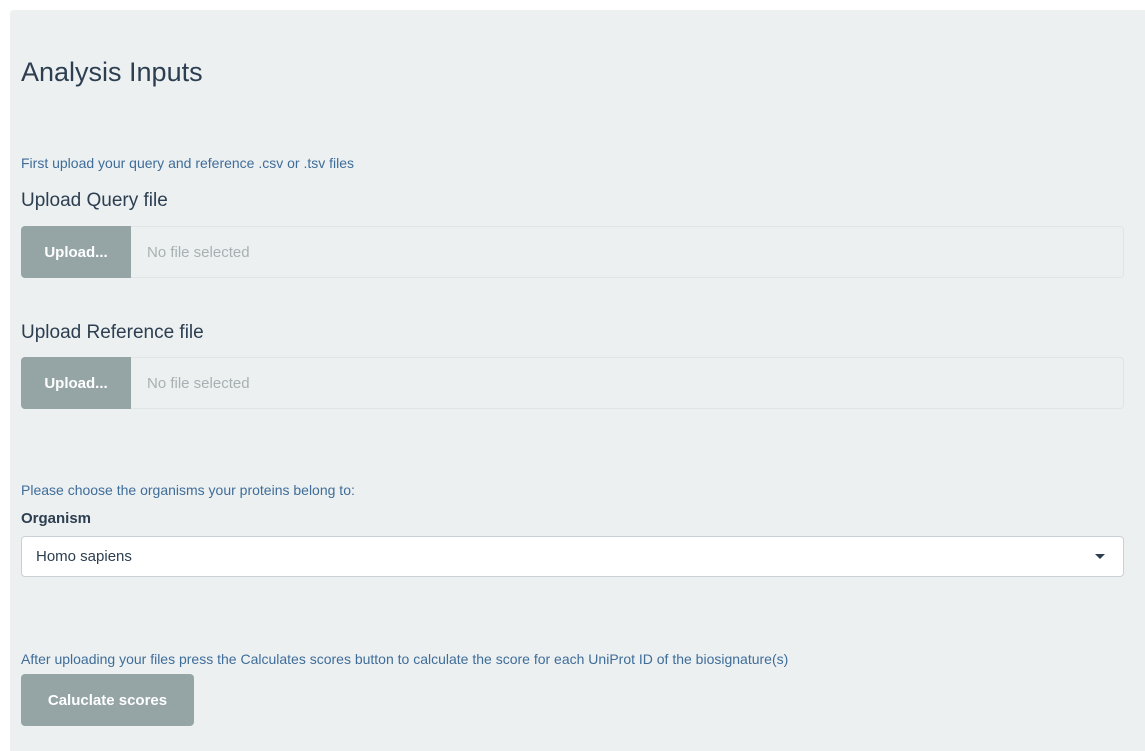 Image resolution: width=1145 pixels, height=751 pixels. What do you see at coordinates (94, 200) in the screenshot?
I see `query-file-label: Upload Query file` at bounding box center [94, 200].